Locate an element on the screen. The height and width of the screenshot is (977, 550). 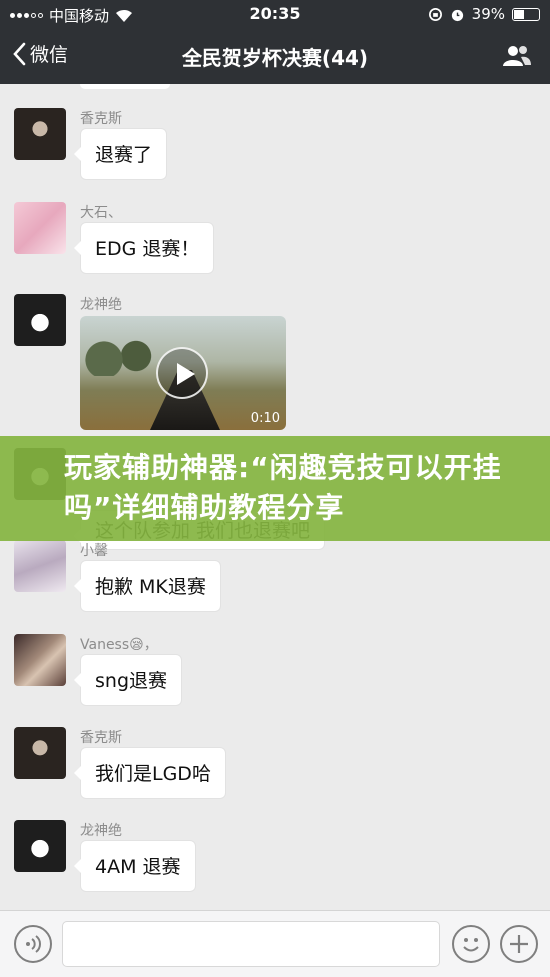
voice-button is located at coordinates (33, 944).